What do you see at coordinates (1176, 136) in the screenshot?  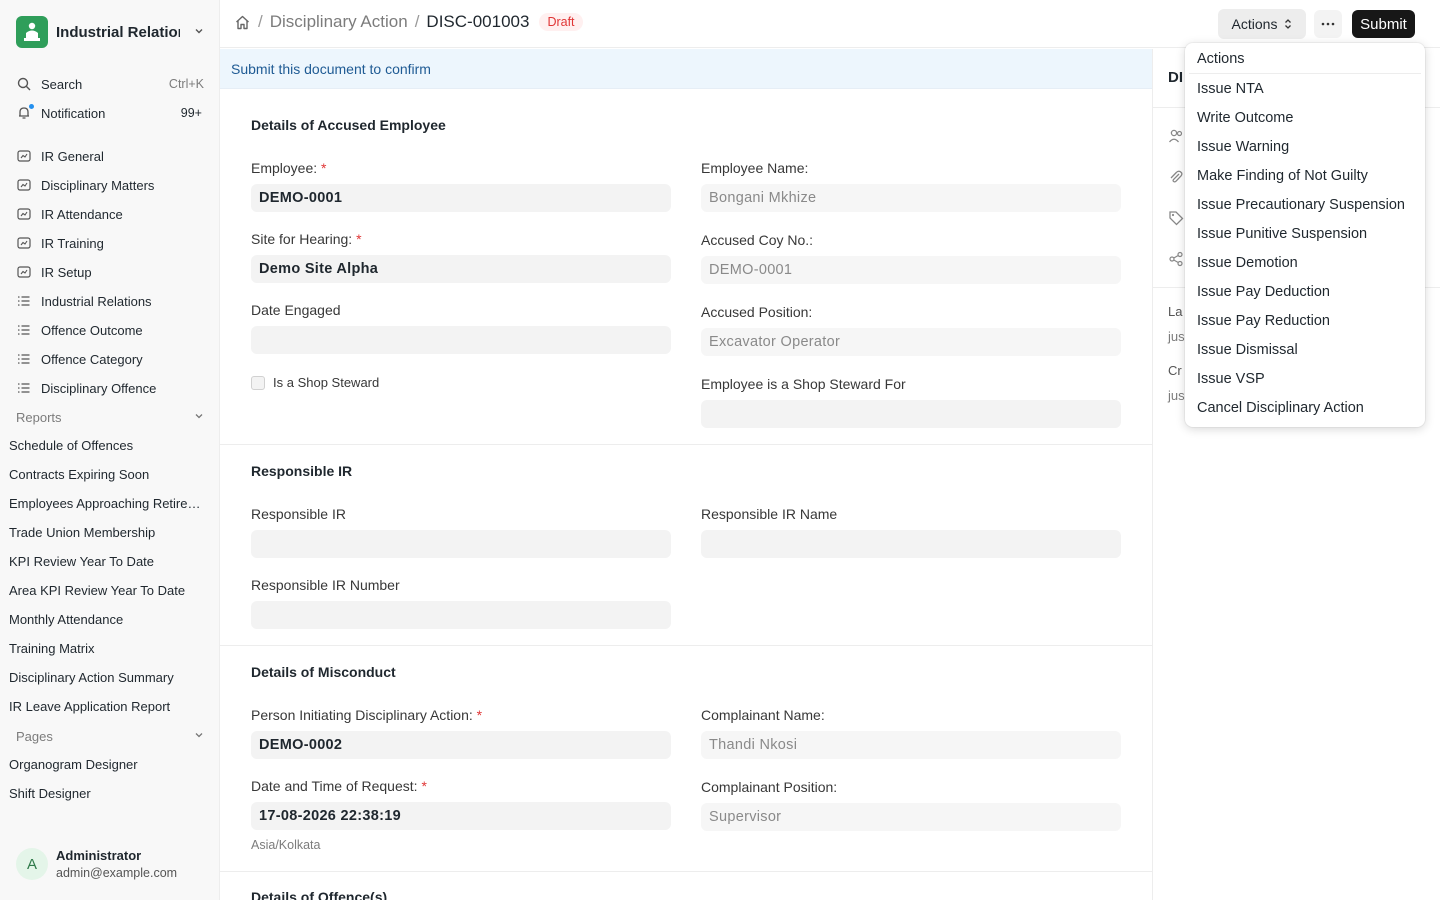 I see `assign-icon` at bounding box center [1176, 136].